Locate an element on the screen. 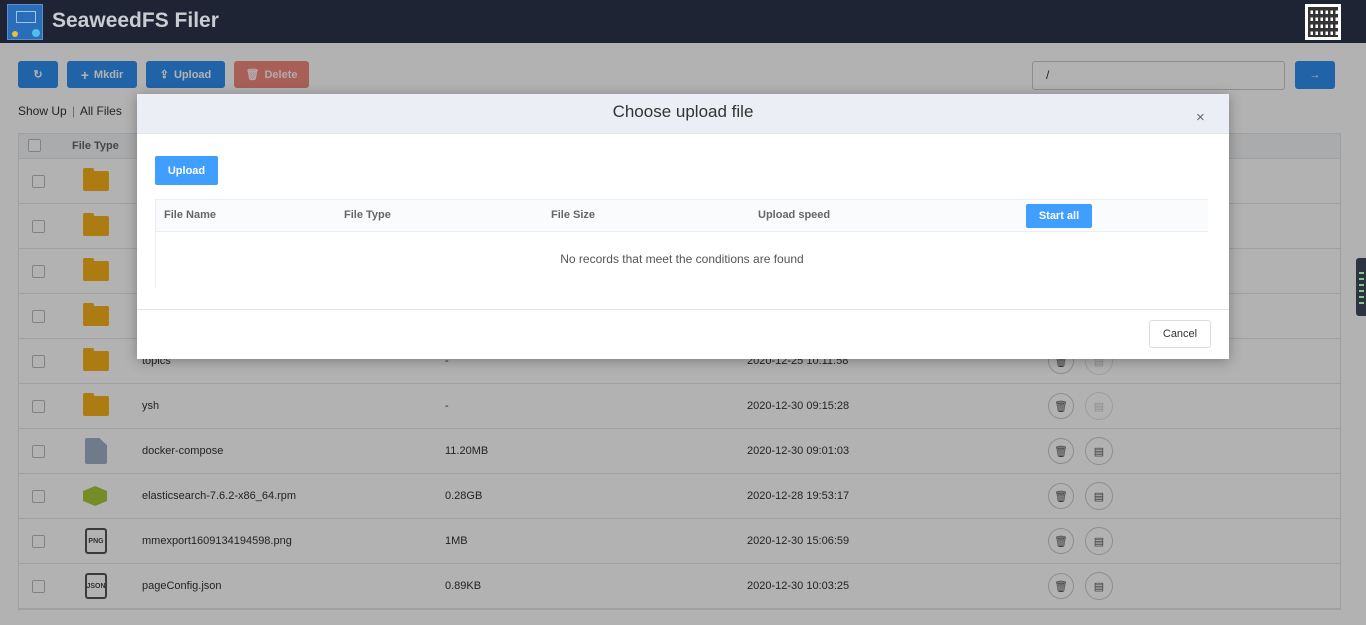  qr-code-icon is located at coordinates (1323, 22).